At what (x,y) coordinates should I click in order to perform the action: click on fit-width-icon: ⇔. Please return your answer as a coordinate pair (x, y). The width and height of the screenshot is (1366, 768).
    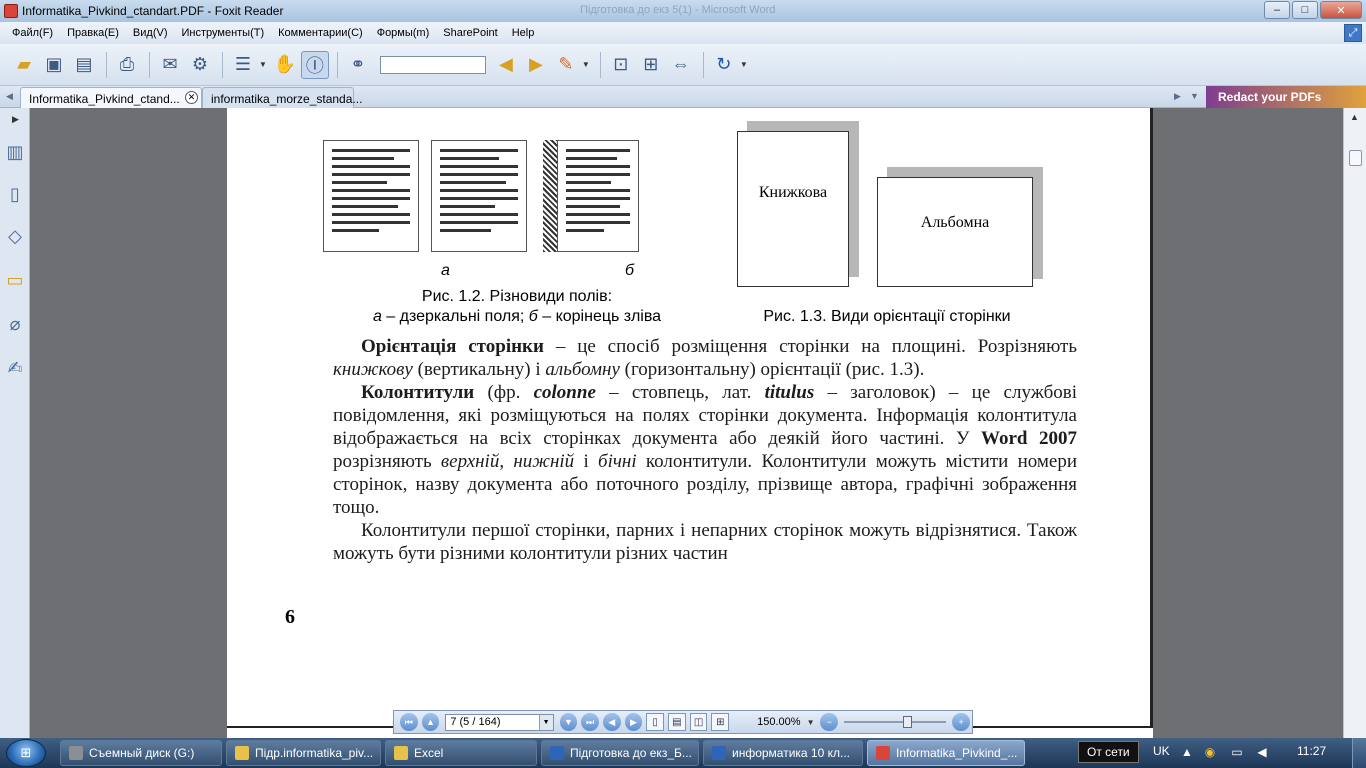
    Looking at the image, I should click on (681, 65).